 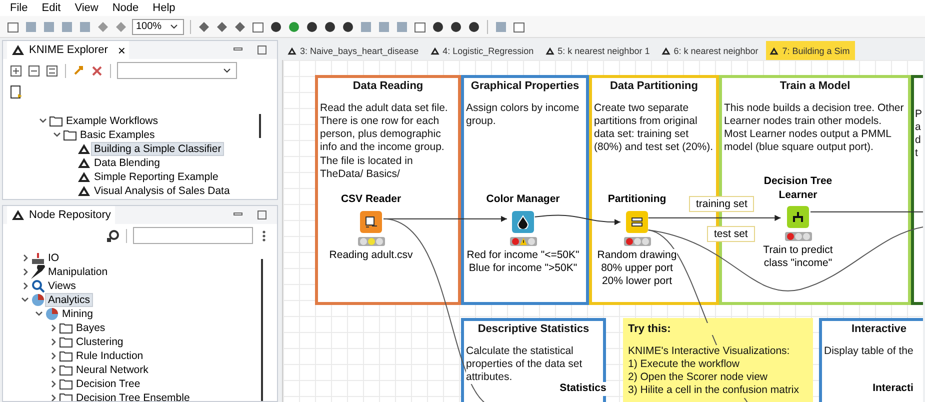 I want to click on learner-node-icon, so click(x=798, y=217).